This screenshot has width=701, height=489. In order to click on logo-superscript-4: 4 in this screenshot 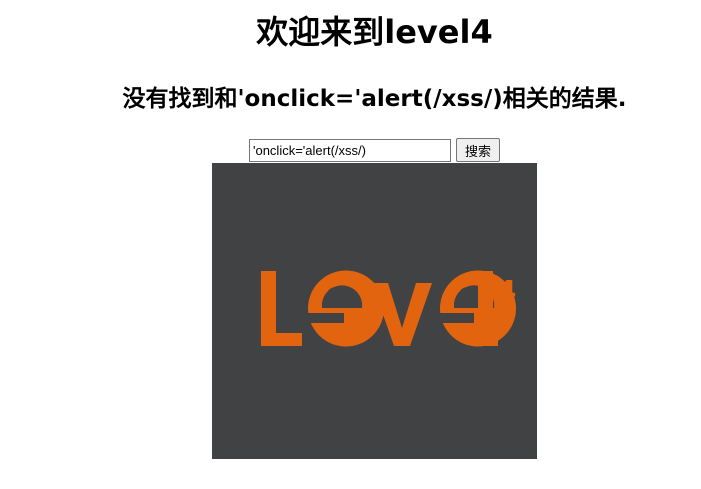, I will do `click(506, 290)`.